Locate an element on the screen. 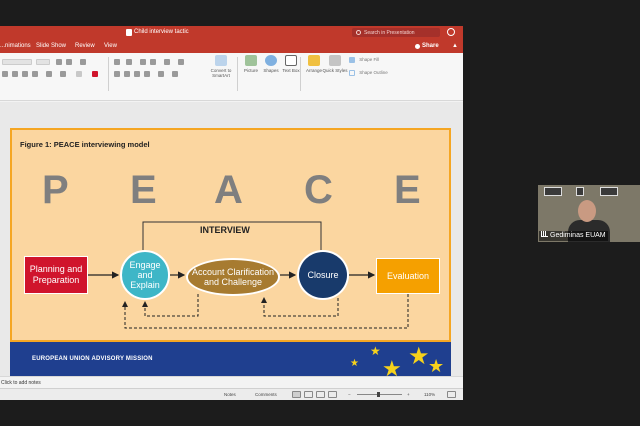  shapes-icon is located at coordinates (271, 60).